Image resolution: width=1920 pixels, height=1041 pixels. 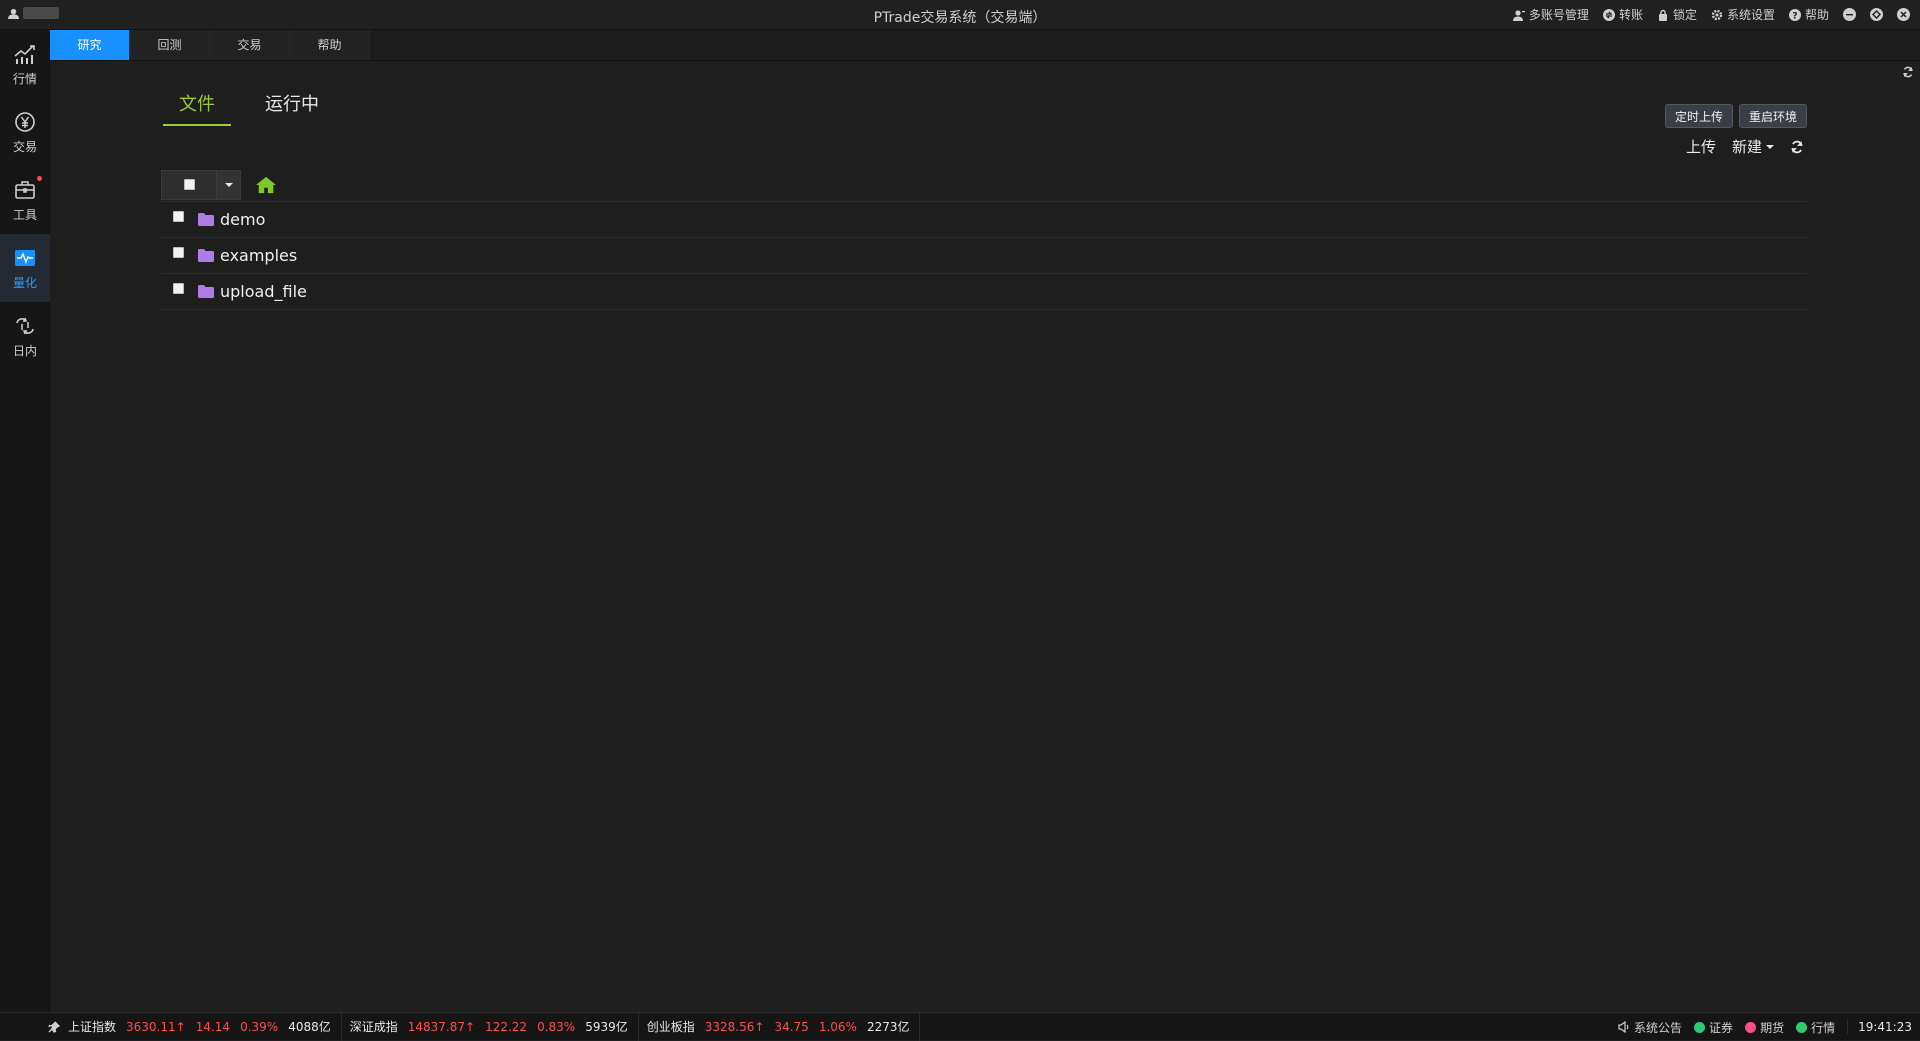 I want to click on toolbox-icon, so click(x=25, y=189).